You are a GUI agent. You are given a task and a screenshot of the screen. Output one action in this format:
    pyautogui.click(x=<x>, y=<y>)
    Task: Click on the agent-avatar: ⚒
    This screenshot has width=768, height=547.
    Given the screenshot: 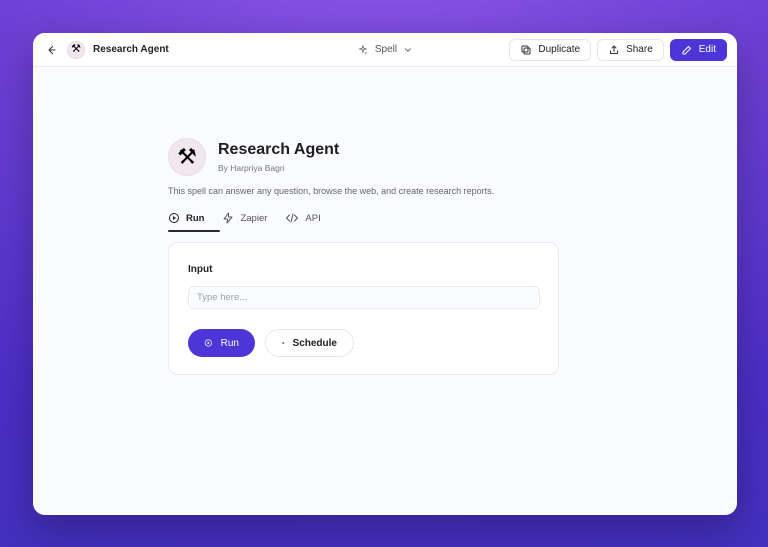 What is the action you would take?
    pyautogui.click(x=187, y=157)
    